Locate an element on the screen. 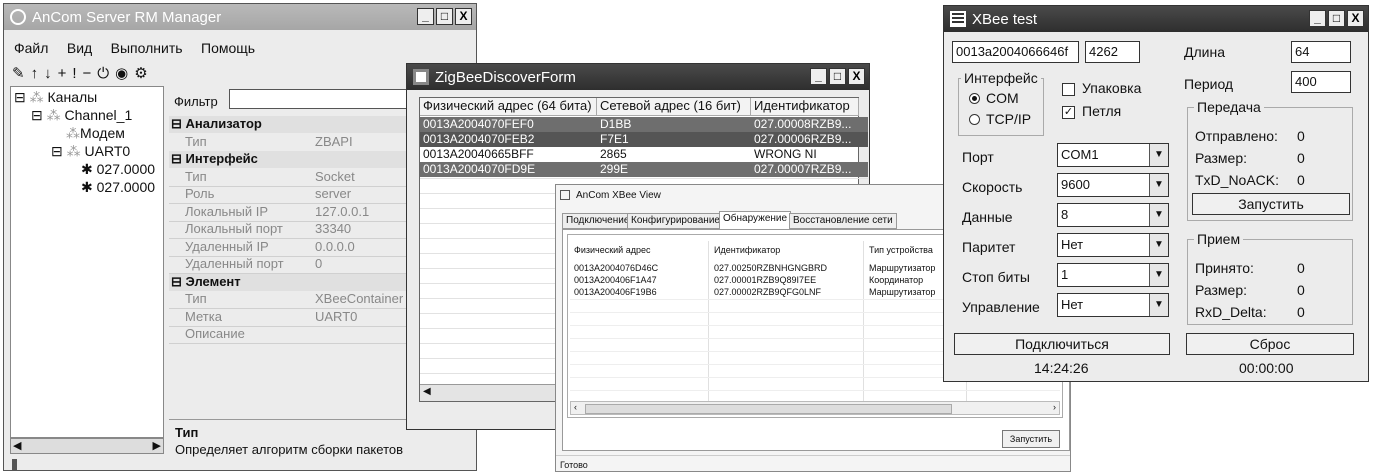 The width and height of the screenshot is (1374, 474). parity-select: Нет ▼ is located at coordinates (1113, 245).